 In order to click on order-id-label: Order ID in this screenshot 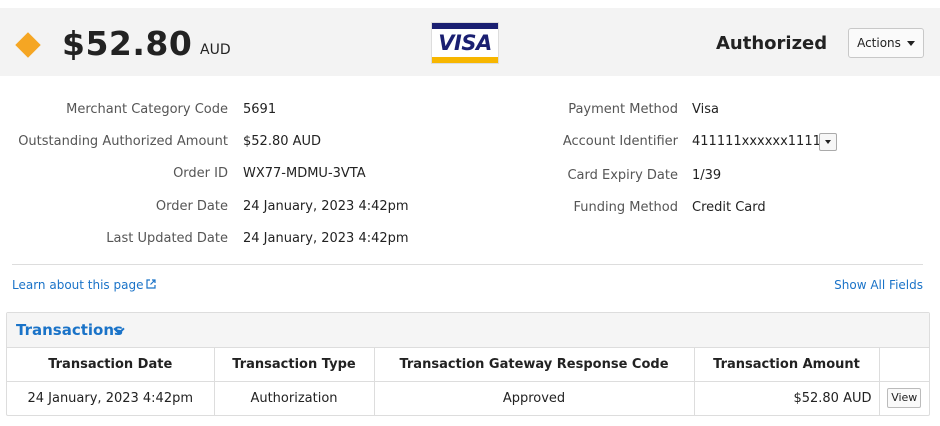, I will do `click(200, 173)`.